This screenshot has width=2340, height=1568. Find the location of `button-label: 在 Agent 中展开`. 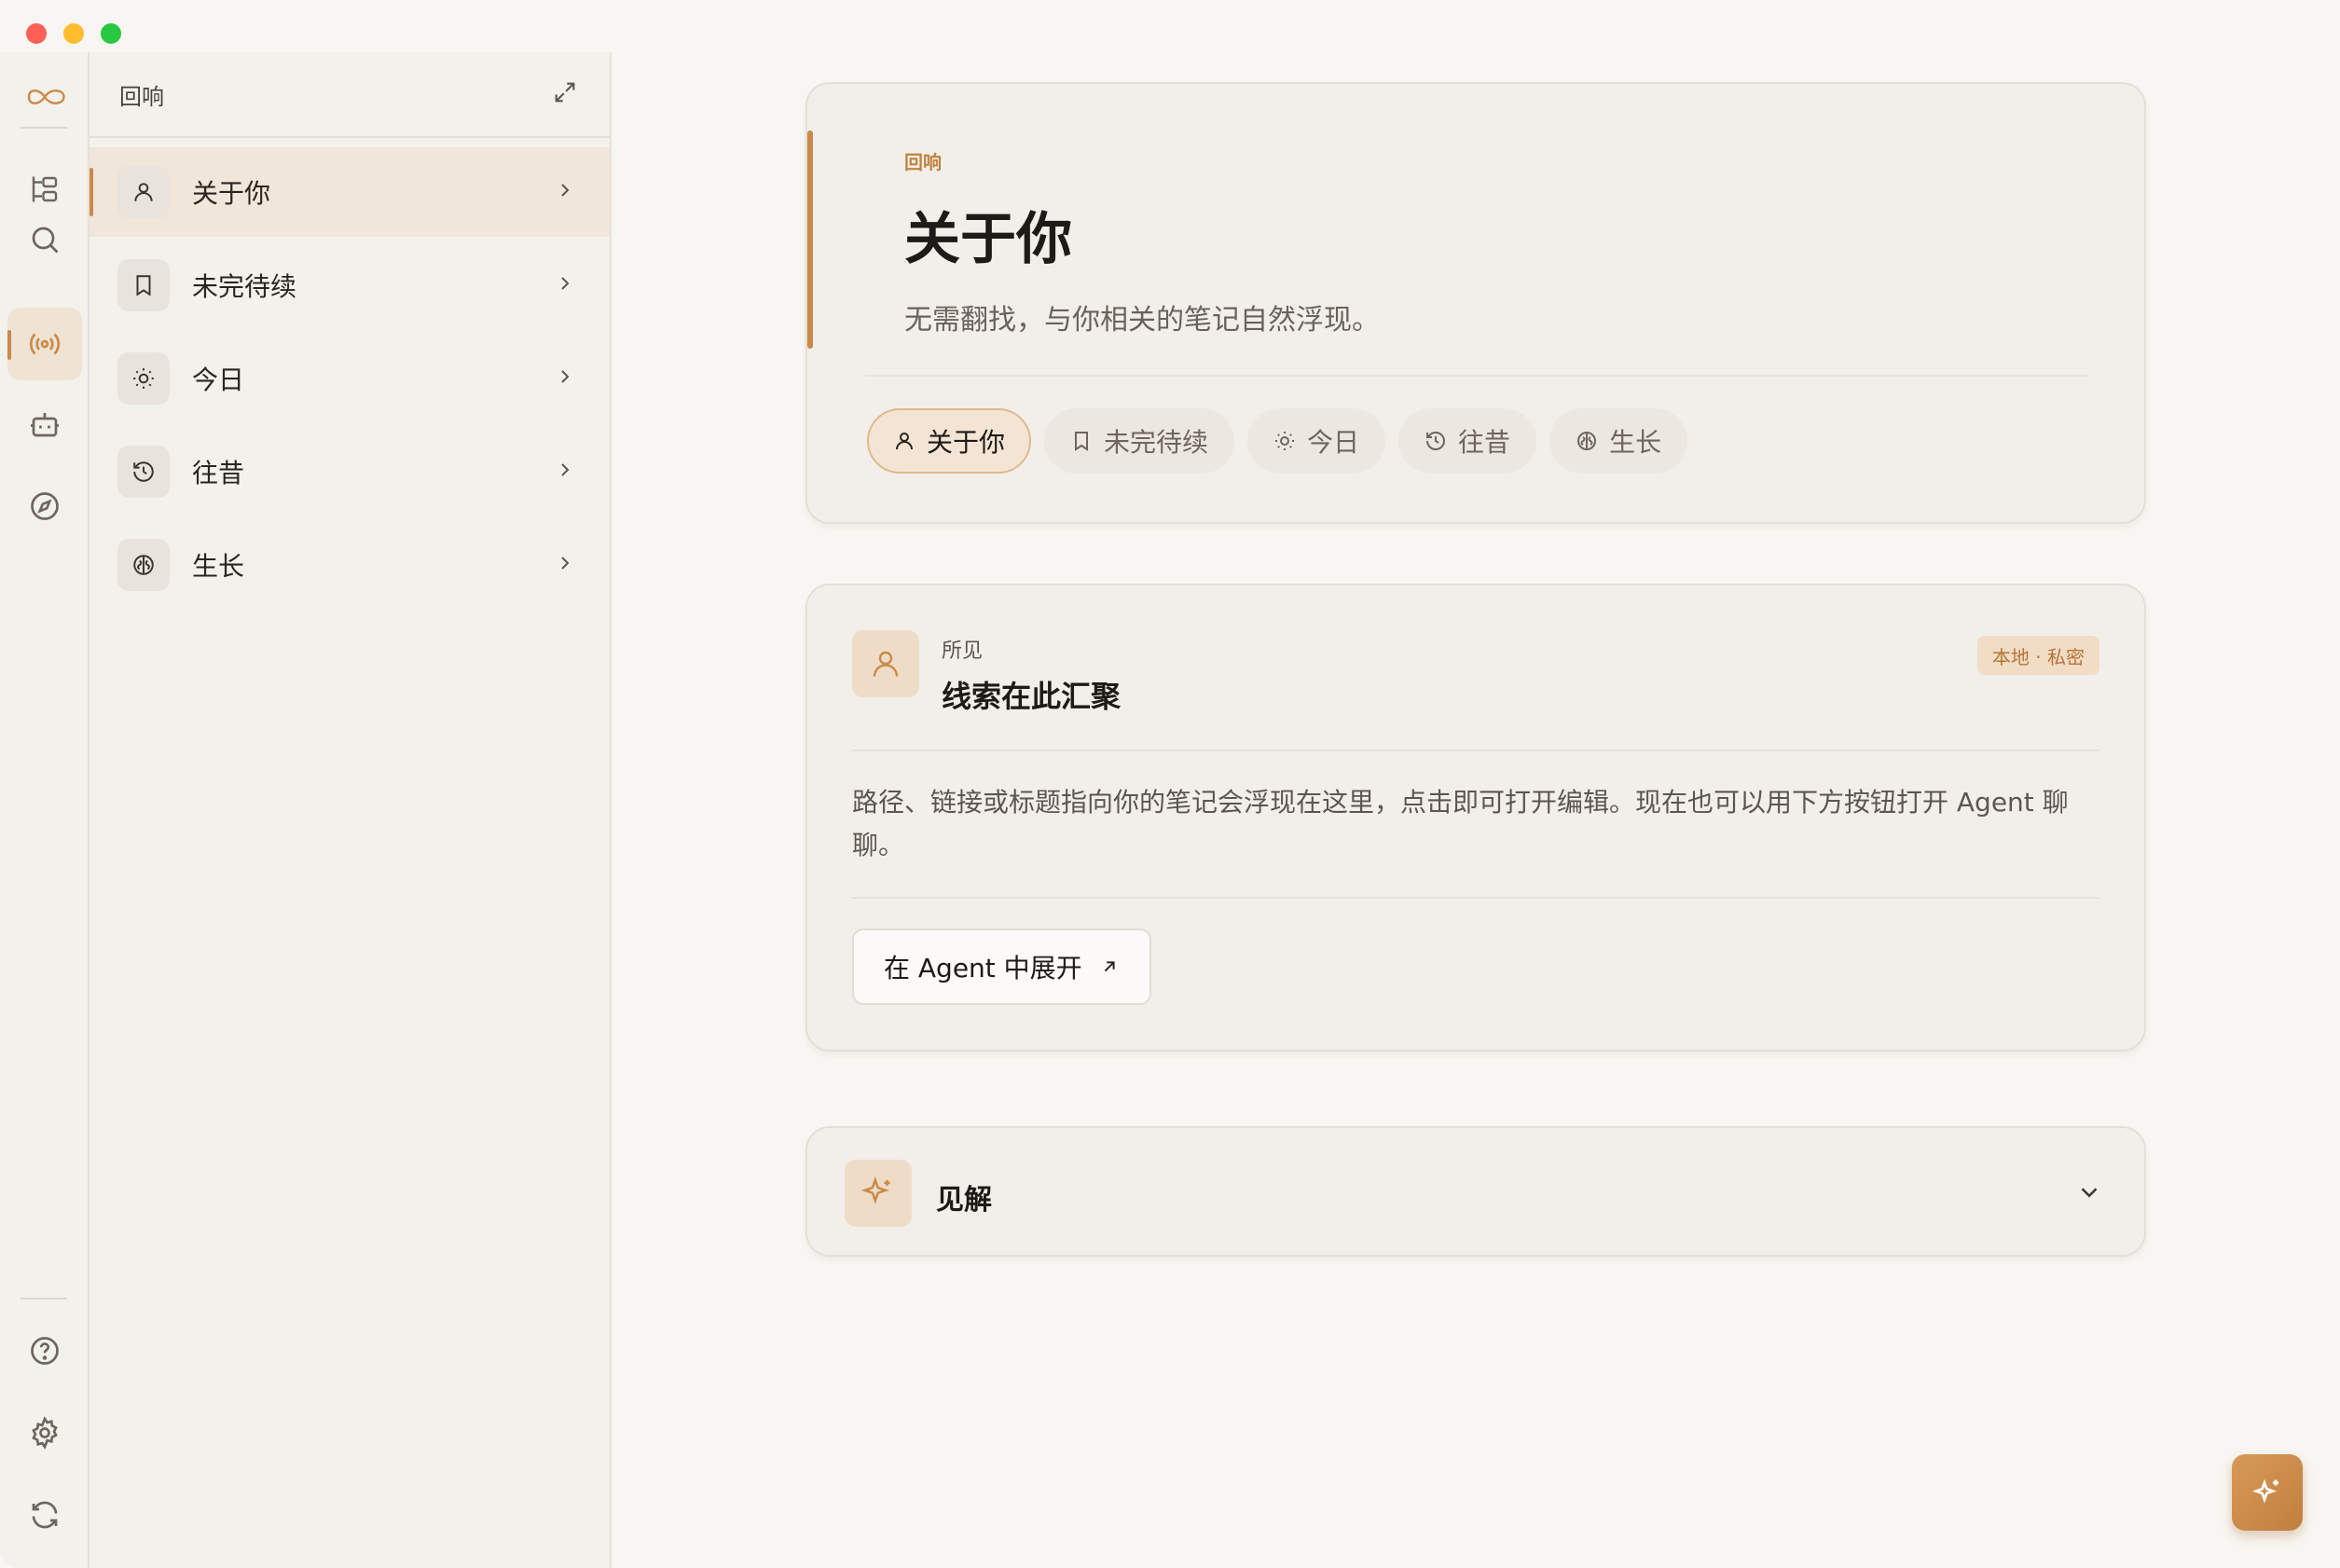

button-label: 在 Agent 中展开 is located at coordinates (983, 968).